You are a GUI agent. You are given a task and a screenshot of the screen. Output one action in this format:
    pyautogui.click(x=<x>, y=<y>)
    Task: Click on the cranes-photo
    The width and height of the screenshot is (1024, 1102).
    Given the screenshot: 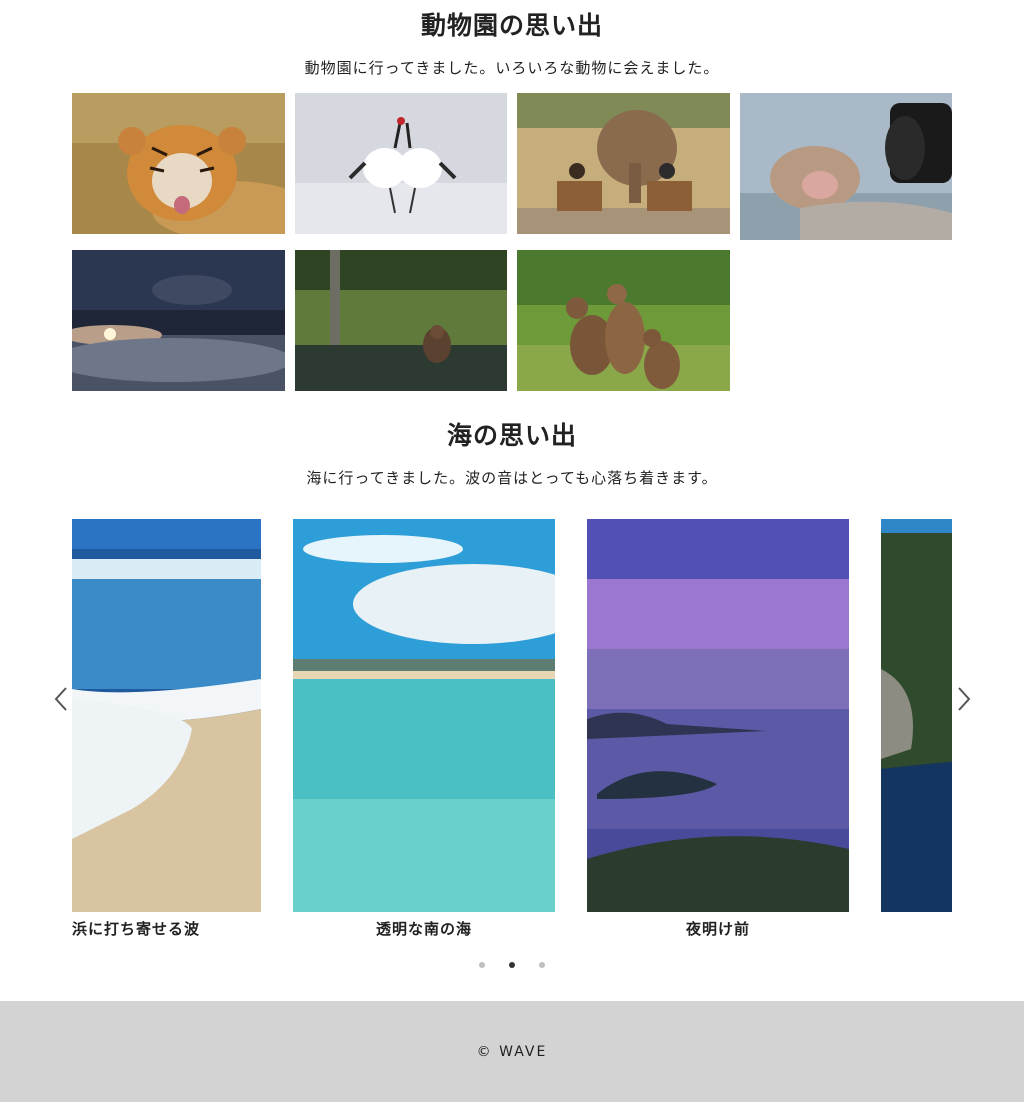 What is the action you would take?
    pyautogui.click(x=401, y=163)
    